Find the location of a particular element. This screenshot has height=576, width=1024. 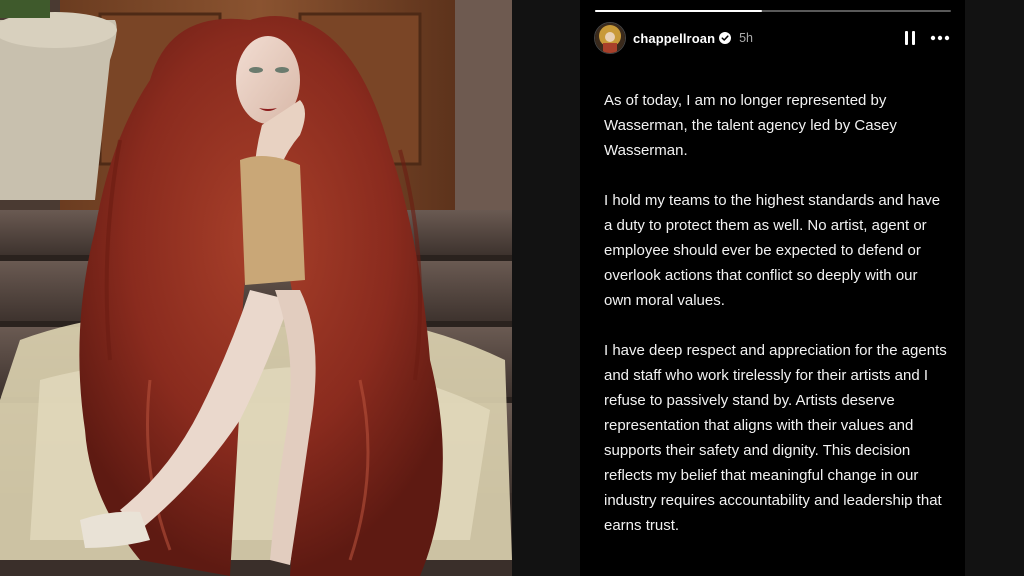

username: chappellroan is located at coordinates (674, 38).